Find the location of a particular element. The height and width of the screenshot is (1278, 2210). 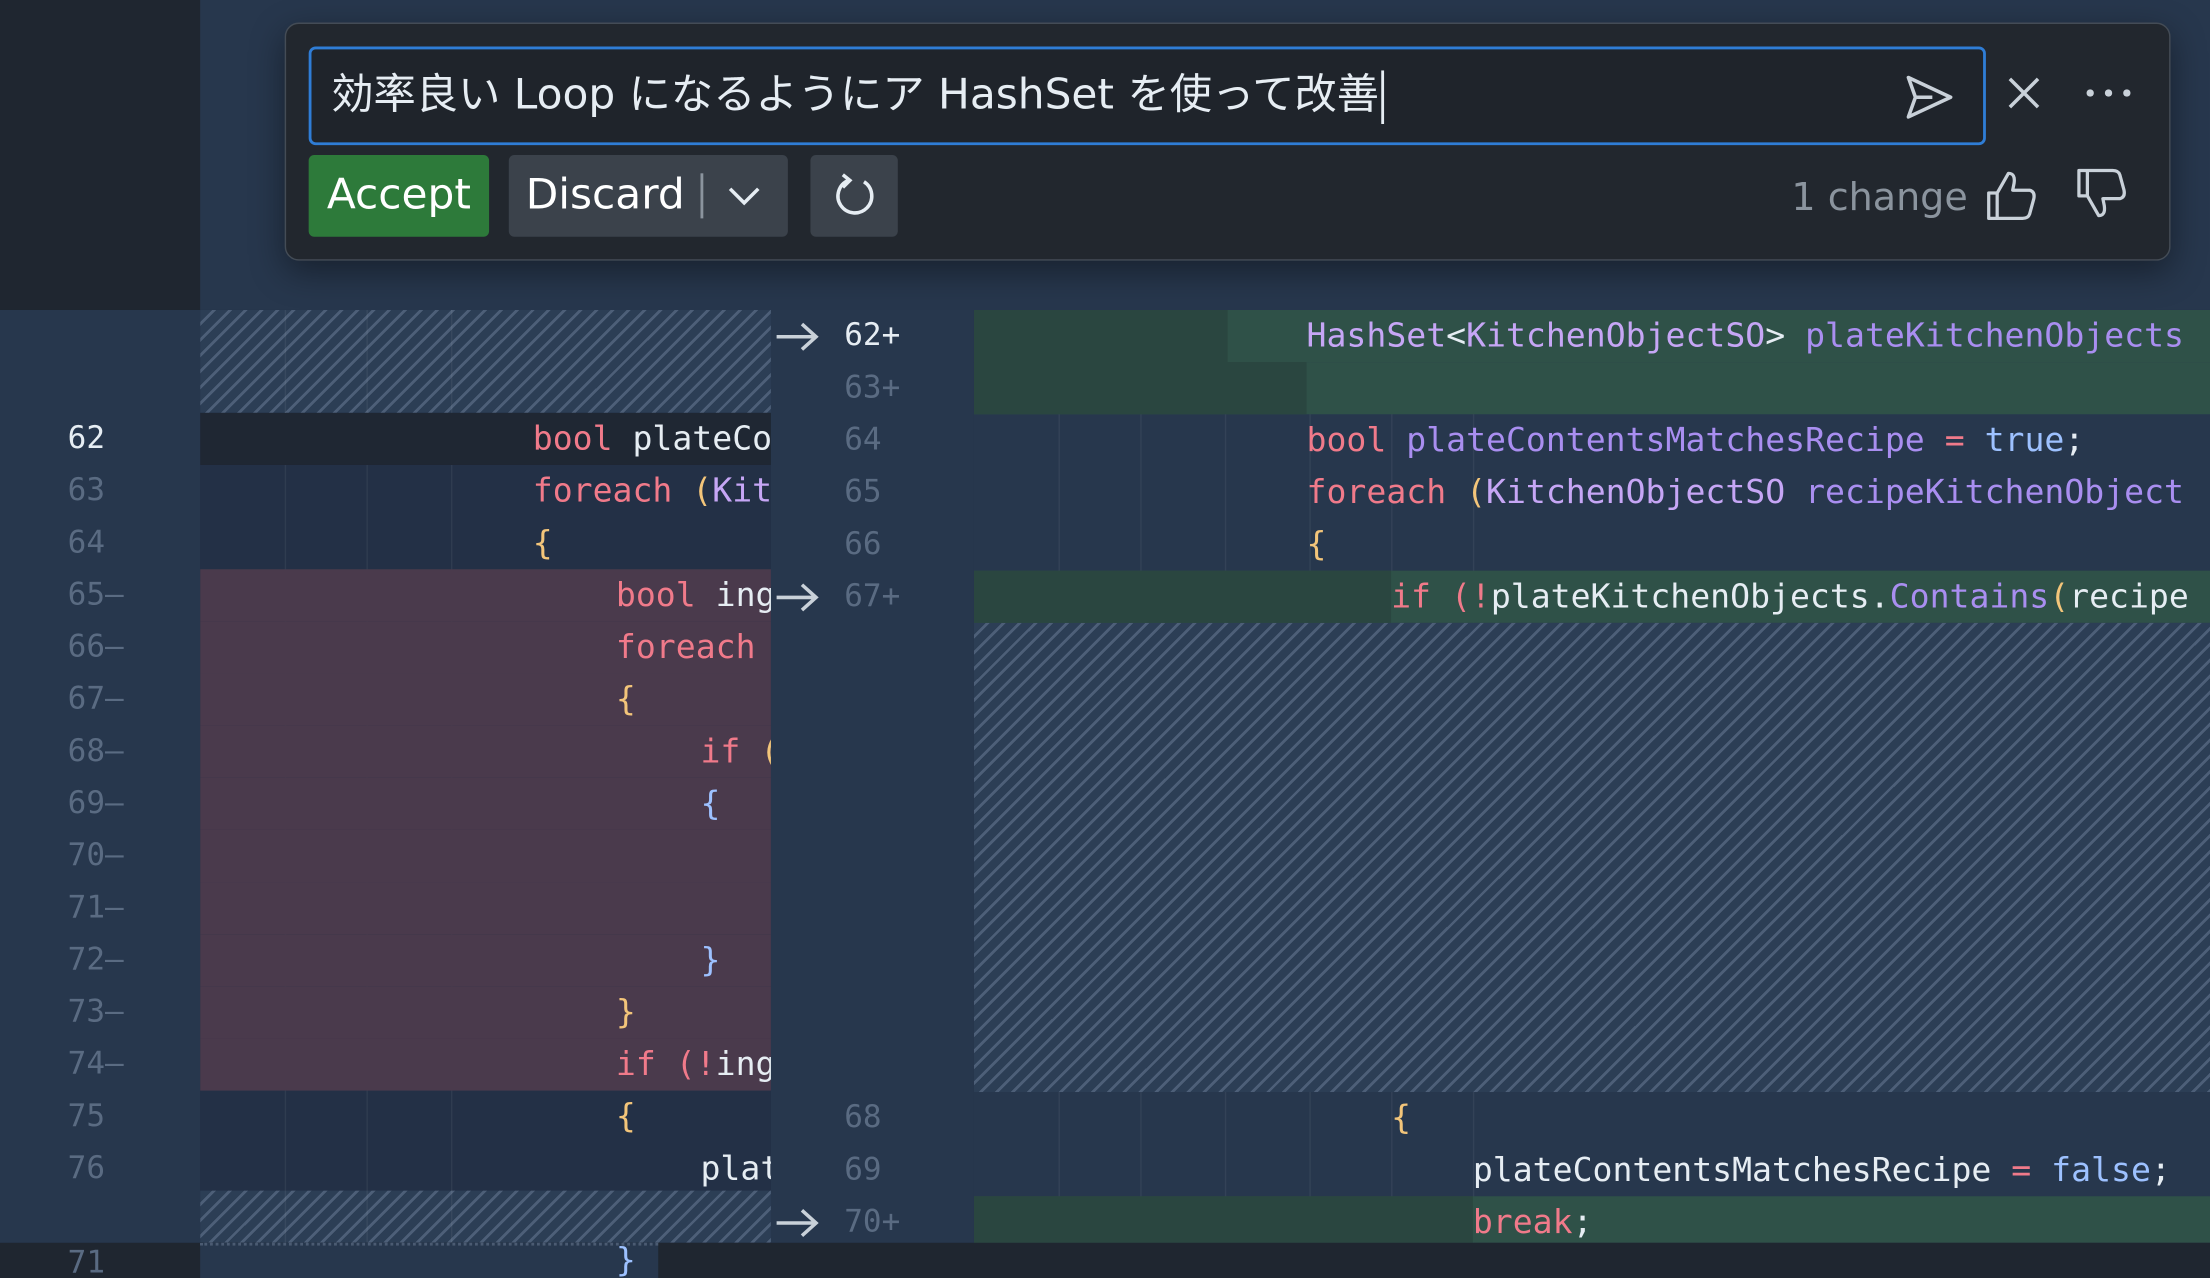

thumbs-up-icon is located at coordinates (2011, 196).